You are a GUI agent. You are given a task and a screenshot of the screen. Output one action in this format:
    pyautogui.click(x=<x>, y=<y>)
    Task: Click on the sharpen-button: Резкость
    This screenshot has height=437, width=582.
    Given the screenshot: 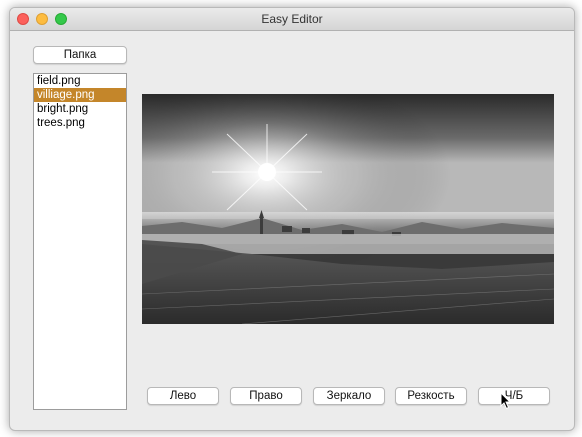 What is the action you would take?
    pyautogui.click(x=431, y=396)
    